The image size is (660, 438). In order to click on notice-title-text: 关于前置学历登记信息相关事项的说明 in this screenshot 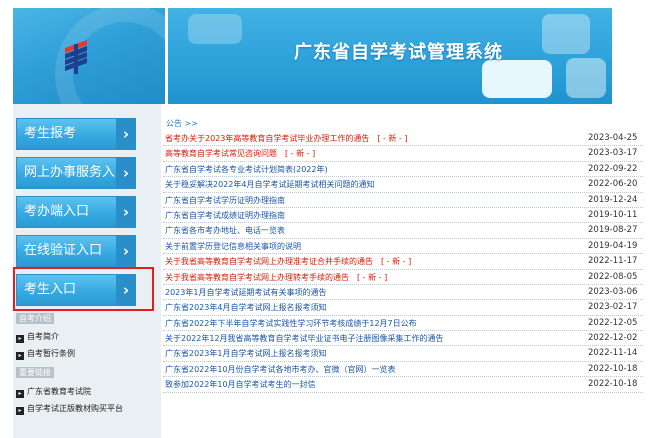, I will do `click(233, 246)`.